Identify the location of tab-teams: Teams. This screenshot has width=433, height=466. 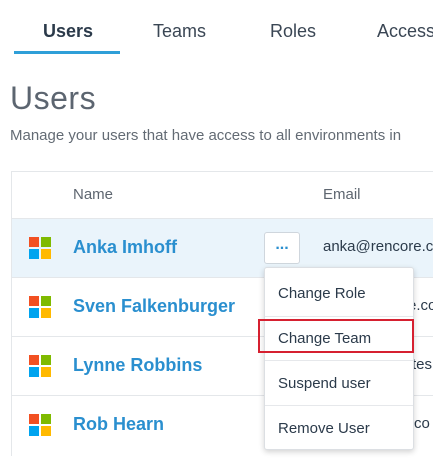
(179, 31).